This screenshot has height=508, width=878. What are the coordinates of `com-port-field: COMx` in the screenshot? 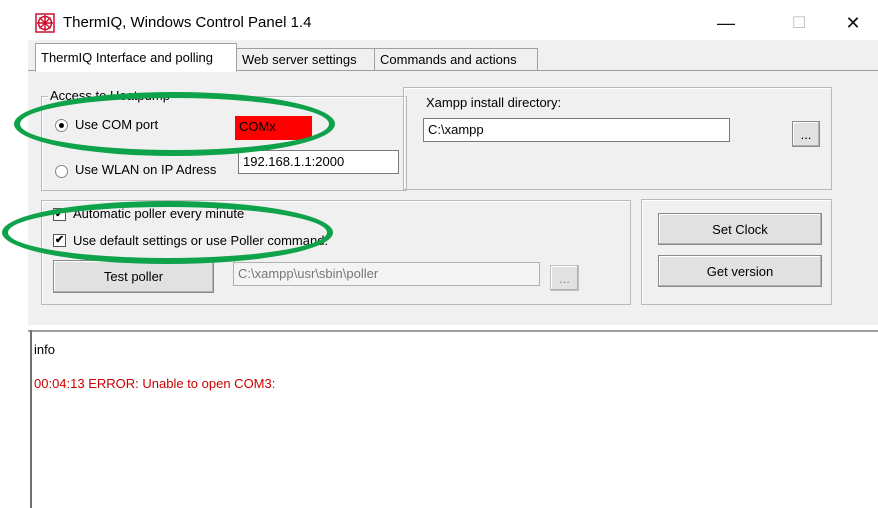 It's located at (273, 128).